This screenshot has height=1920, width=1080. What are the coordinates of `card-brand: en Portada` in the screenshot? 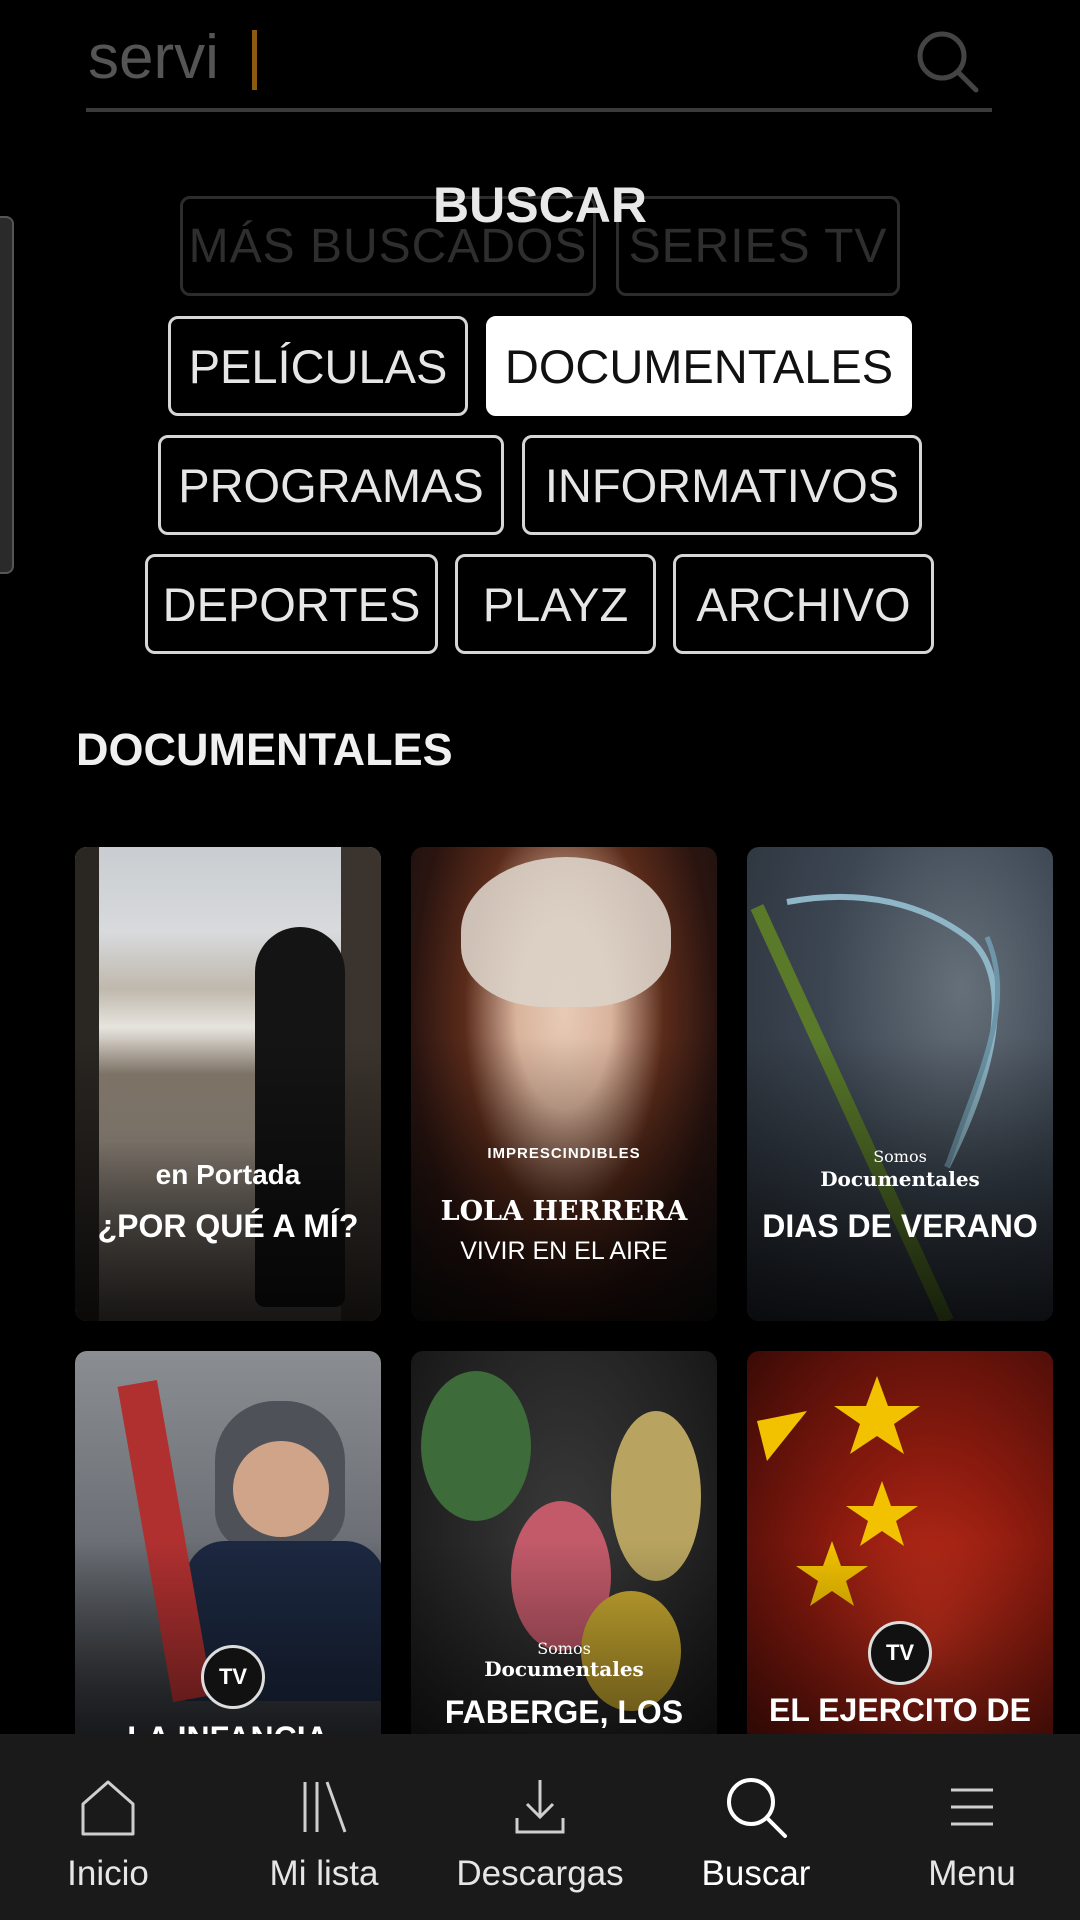 It's located at (228, 1174).